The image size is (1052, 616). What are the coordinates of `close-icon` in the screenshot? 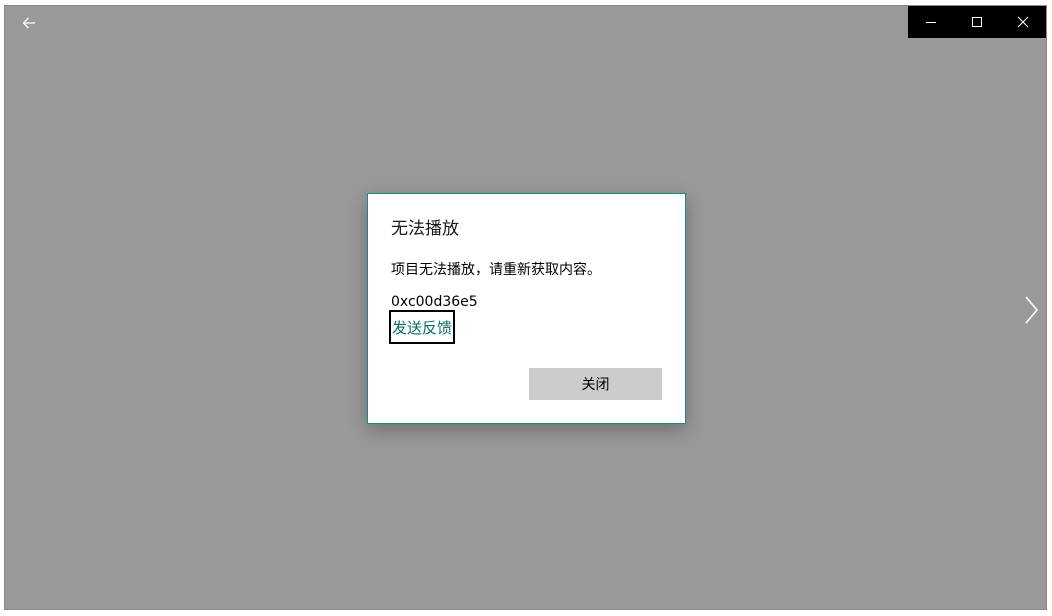 It's located at (1023, 22).